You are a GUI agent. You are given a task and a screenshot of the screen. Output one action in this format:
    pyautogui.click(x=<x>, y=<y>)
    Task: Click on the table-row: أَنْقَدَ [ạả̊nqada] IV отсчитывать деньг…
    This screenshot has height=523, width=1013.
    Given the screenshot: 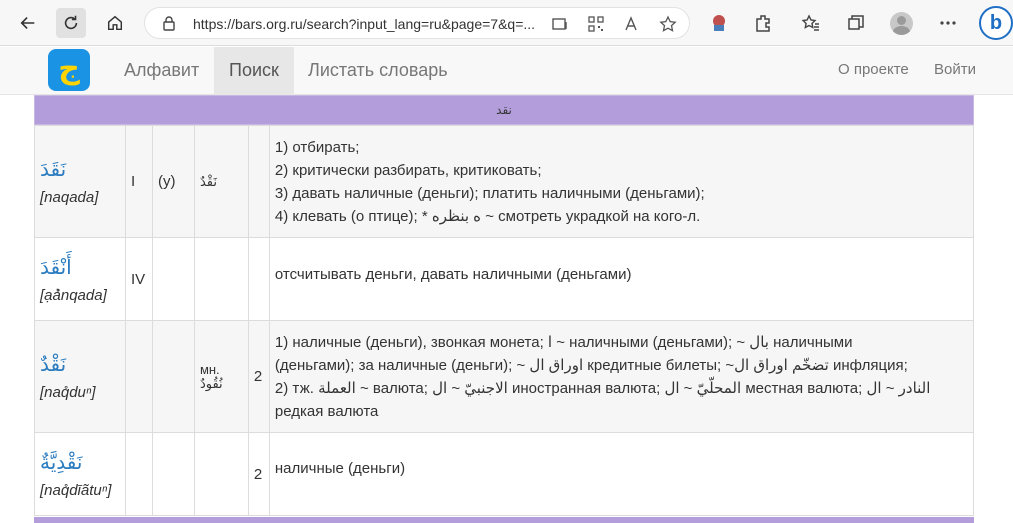 What is the action you would take?
    pyautogui.click(x=504, y=279)
    